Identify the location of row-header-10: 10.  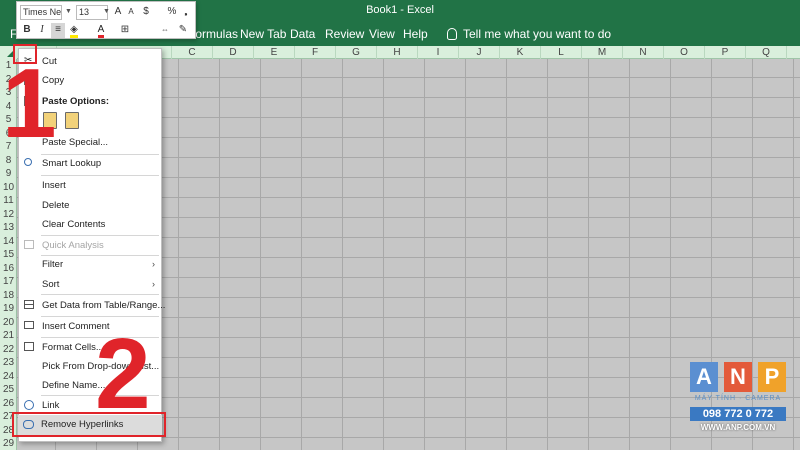
(8, 187).